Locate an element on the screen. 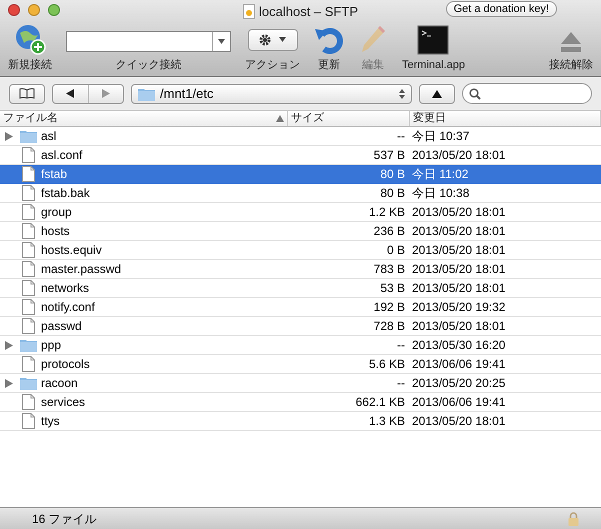  toolbar-button: 接続解除 is located at coordinates (571, 46).